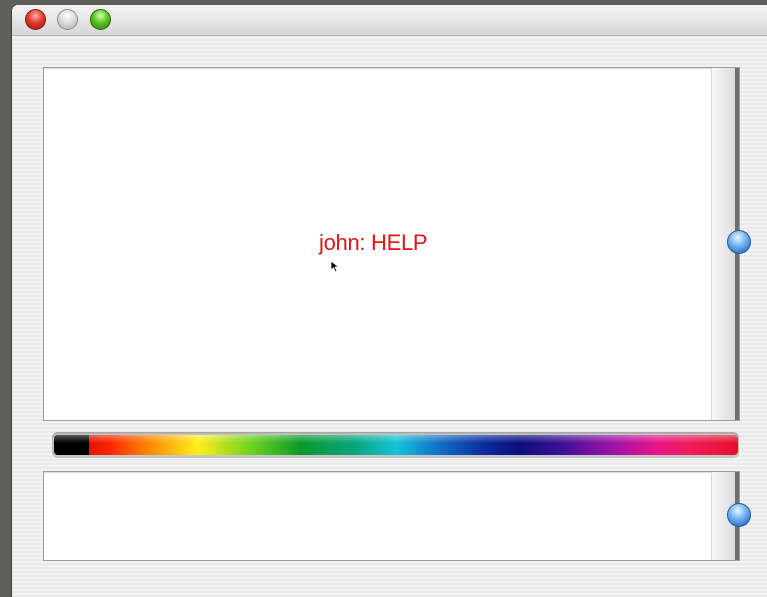 This screenshot has height=597, width=767. What do you see at coordinates (395, 445) in the screenshot?
I see `color-spectrum-picker` at bounding box center [395, 445].